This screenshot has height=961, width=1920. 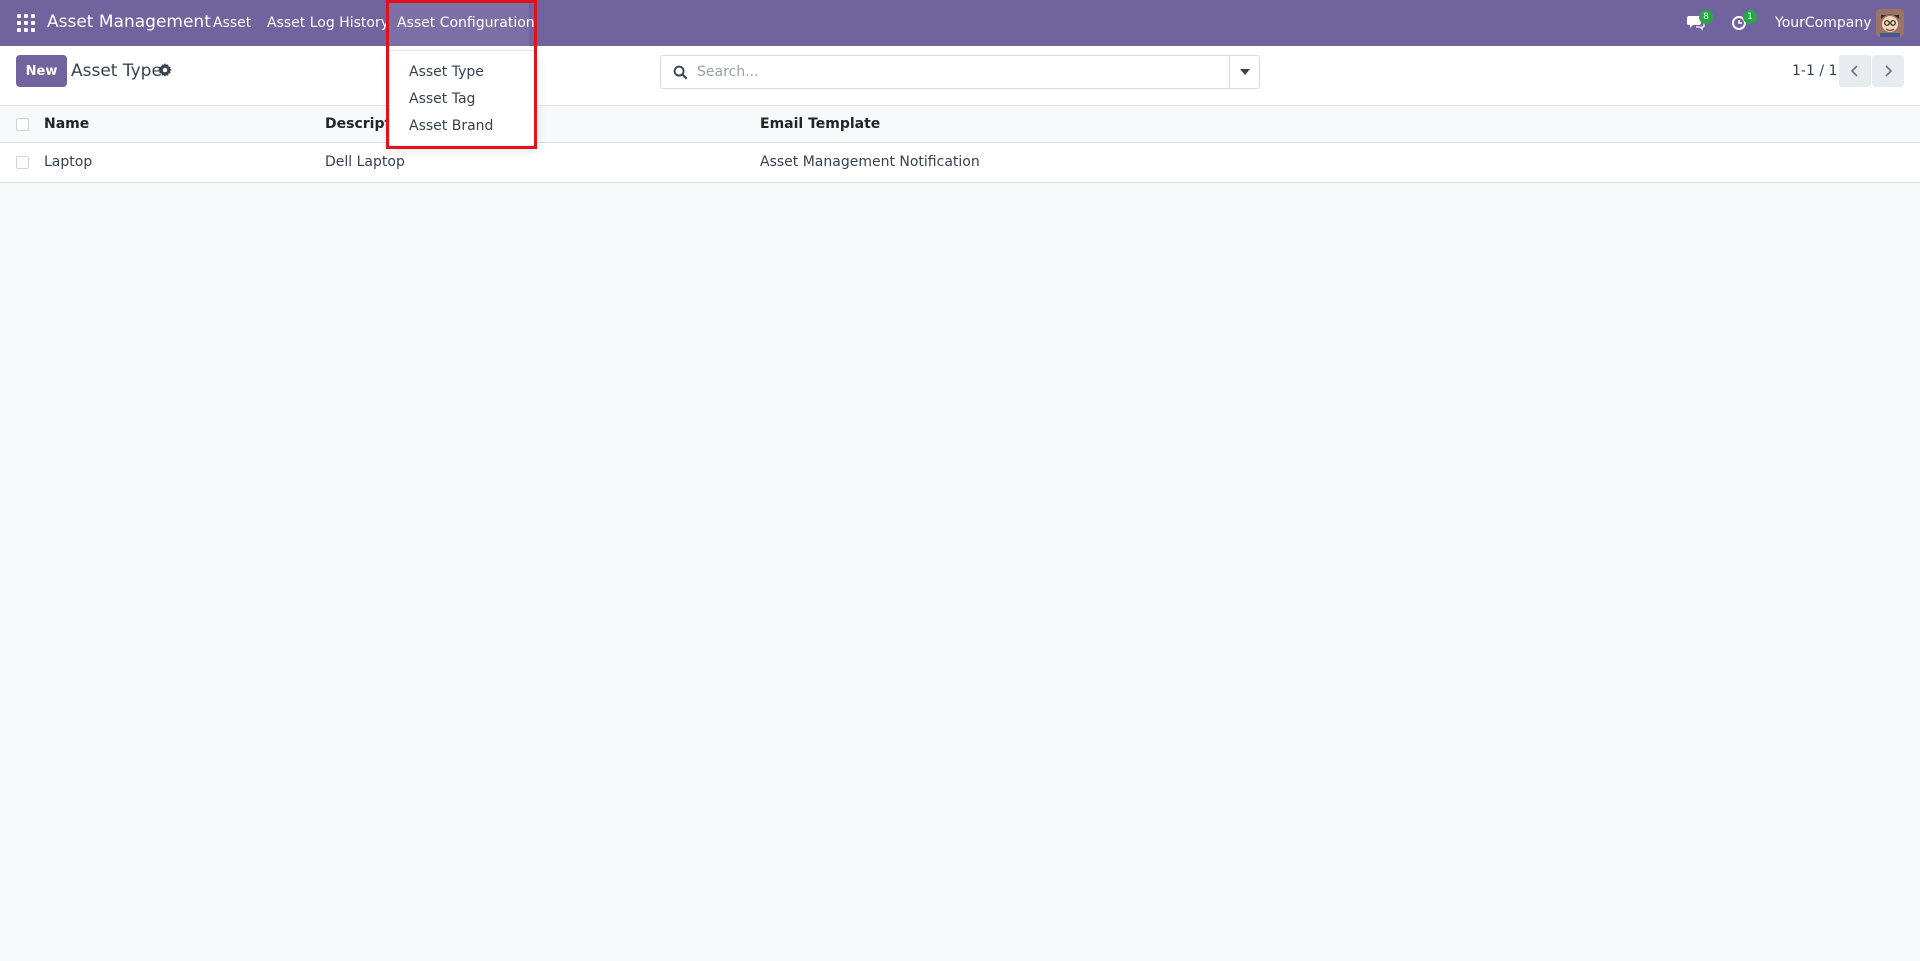 I want to click on search-options-toggle, so click(x=1244, y=72).